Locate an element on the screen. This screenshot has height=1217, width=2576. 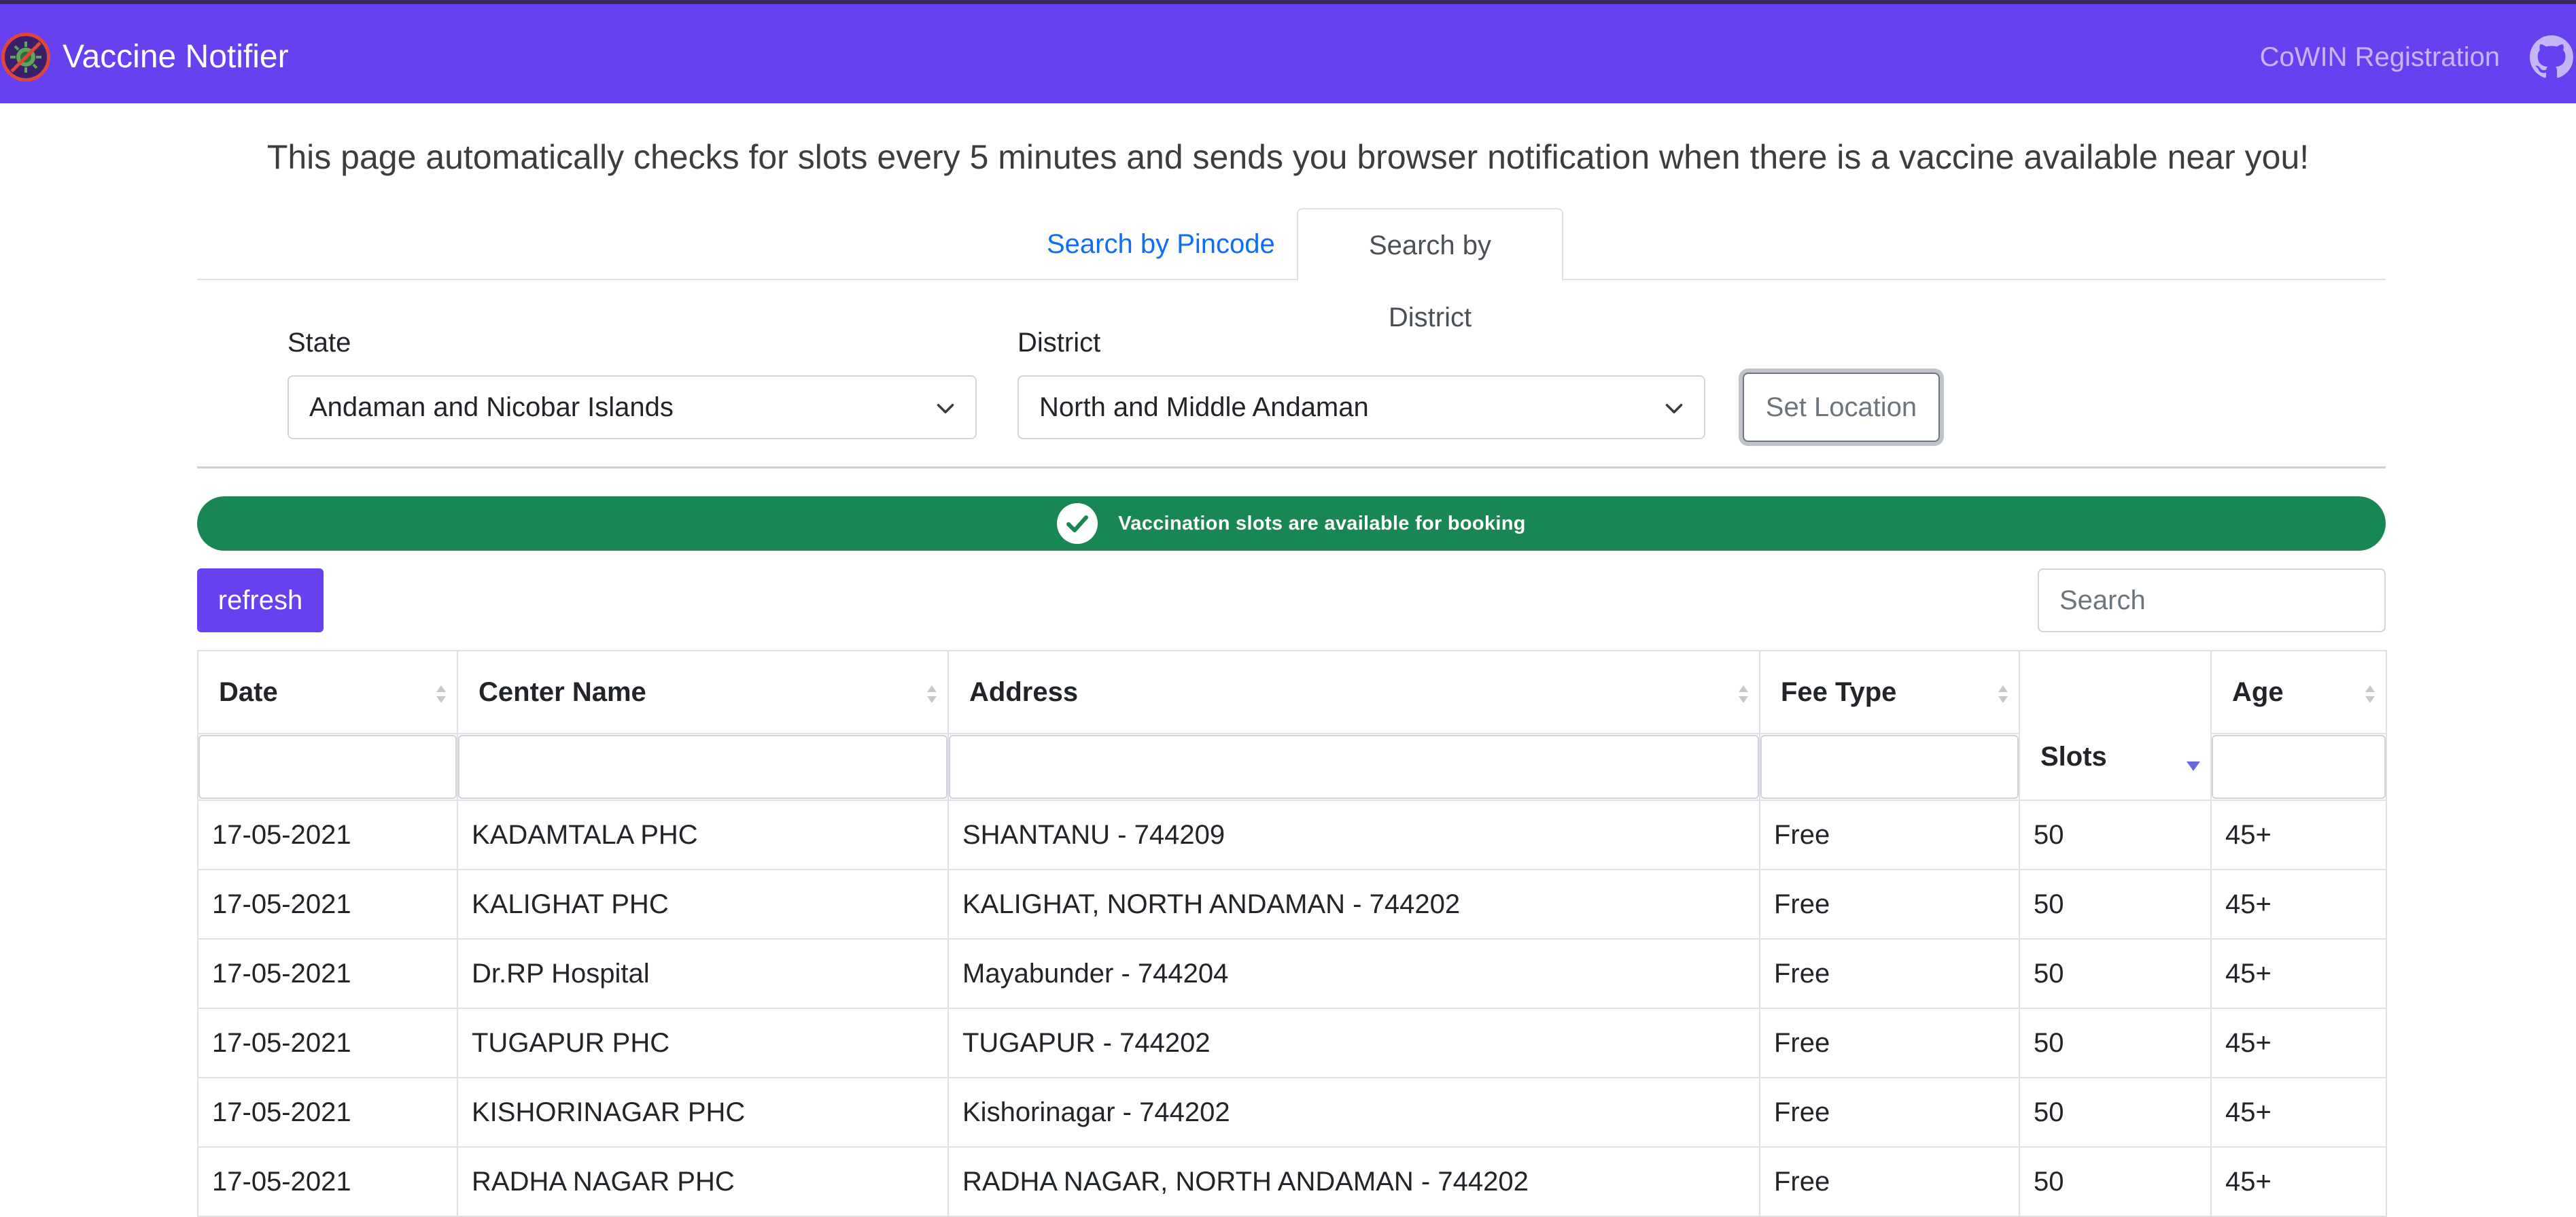
refresh-button: refresh is located at coordinates (260, 600).